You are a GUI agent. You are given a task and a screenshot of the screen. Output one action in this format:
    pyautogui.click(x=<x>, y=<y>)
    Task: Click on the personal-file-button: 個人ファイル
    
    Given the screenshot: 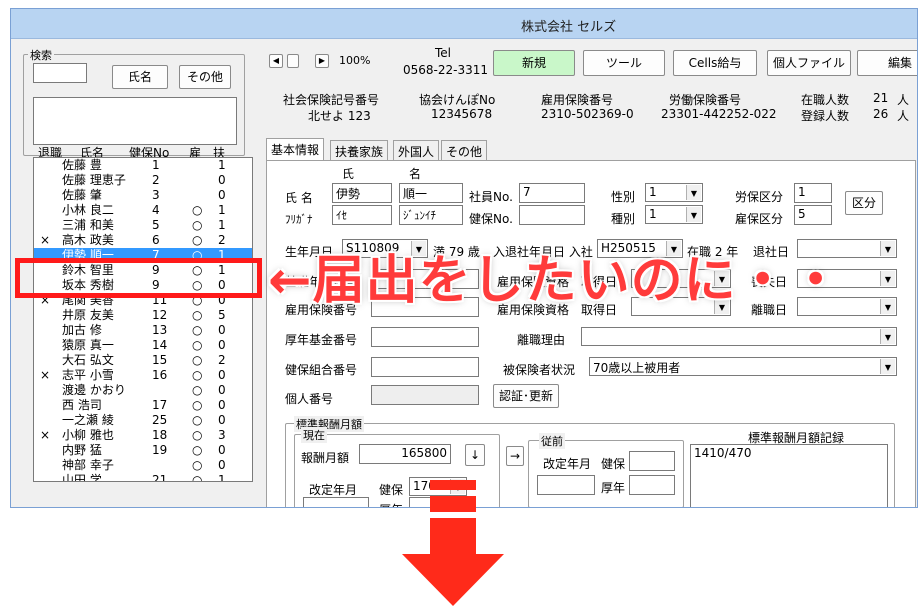 What is the action you would take?
    pyautogui.click(x=809, y=63)
    